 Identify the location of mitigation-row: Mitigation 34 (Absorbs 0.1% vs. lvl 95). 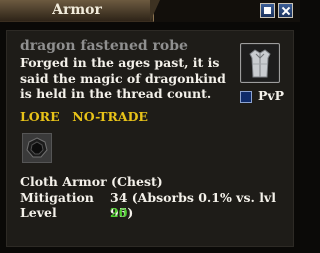
(154, 205).